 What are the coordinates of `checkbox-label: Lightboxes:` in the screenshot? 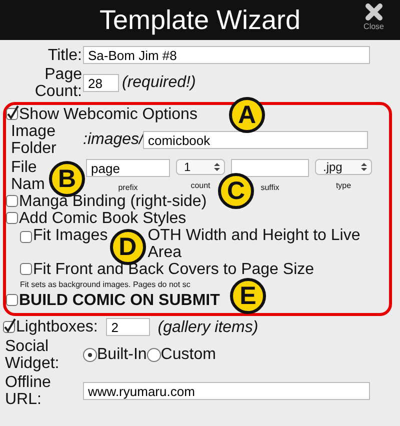 It's located at (57, 327).